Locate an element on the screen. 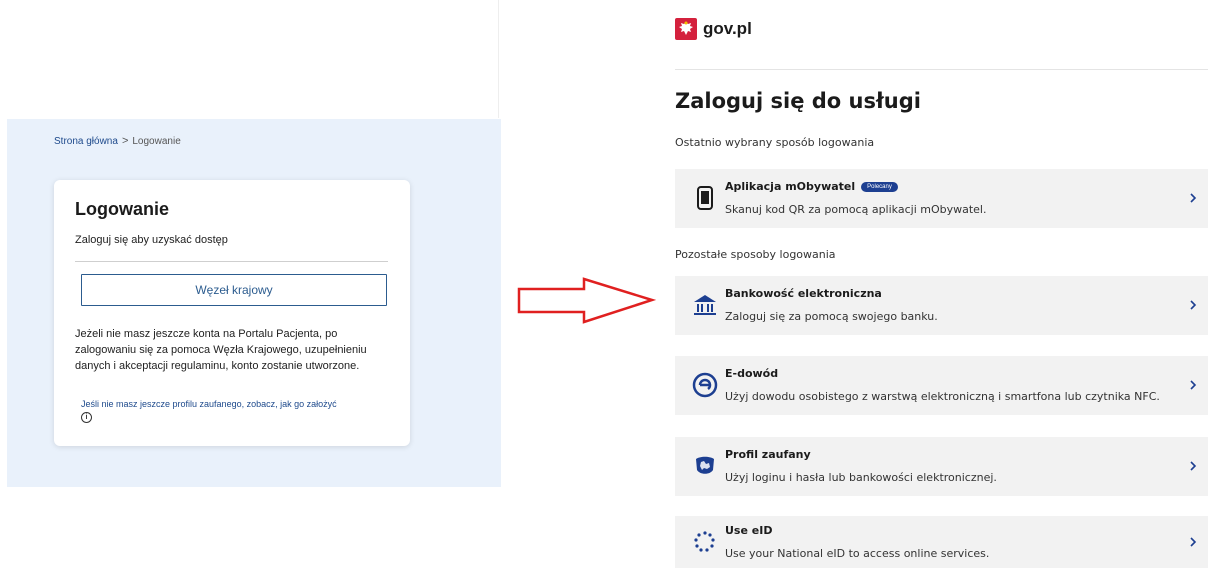  method-name: Aplikacja mObywatel Polecany is located at coordinates (811, 186).